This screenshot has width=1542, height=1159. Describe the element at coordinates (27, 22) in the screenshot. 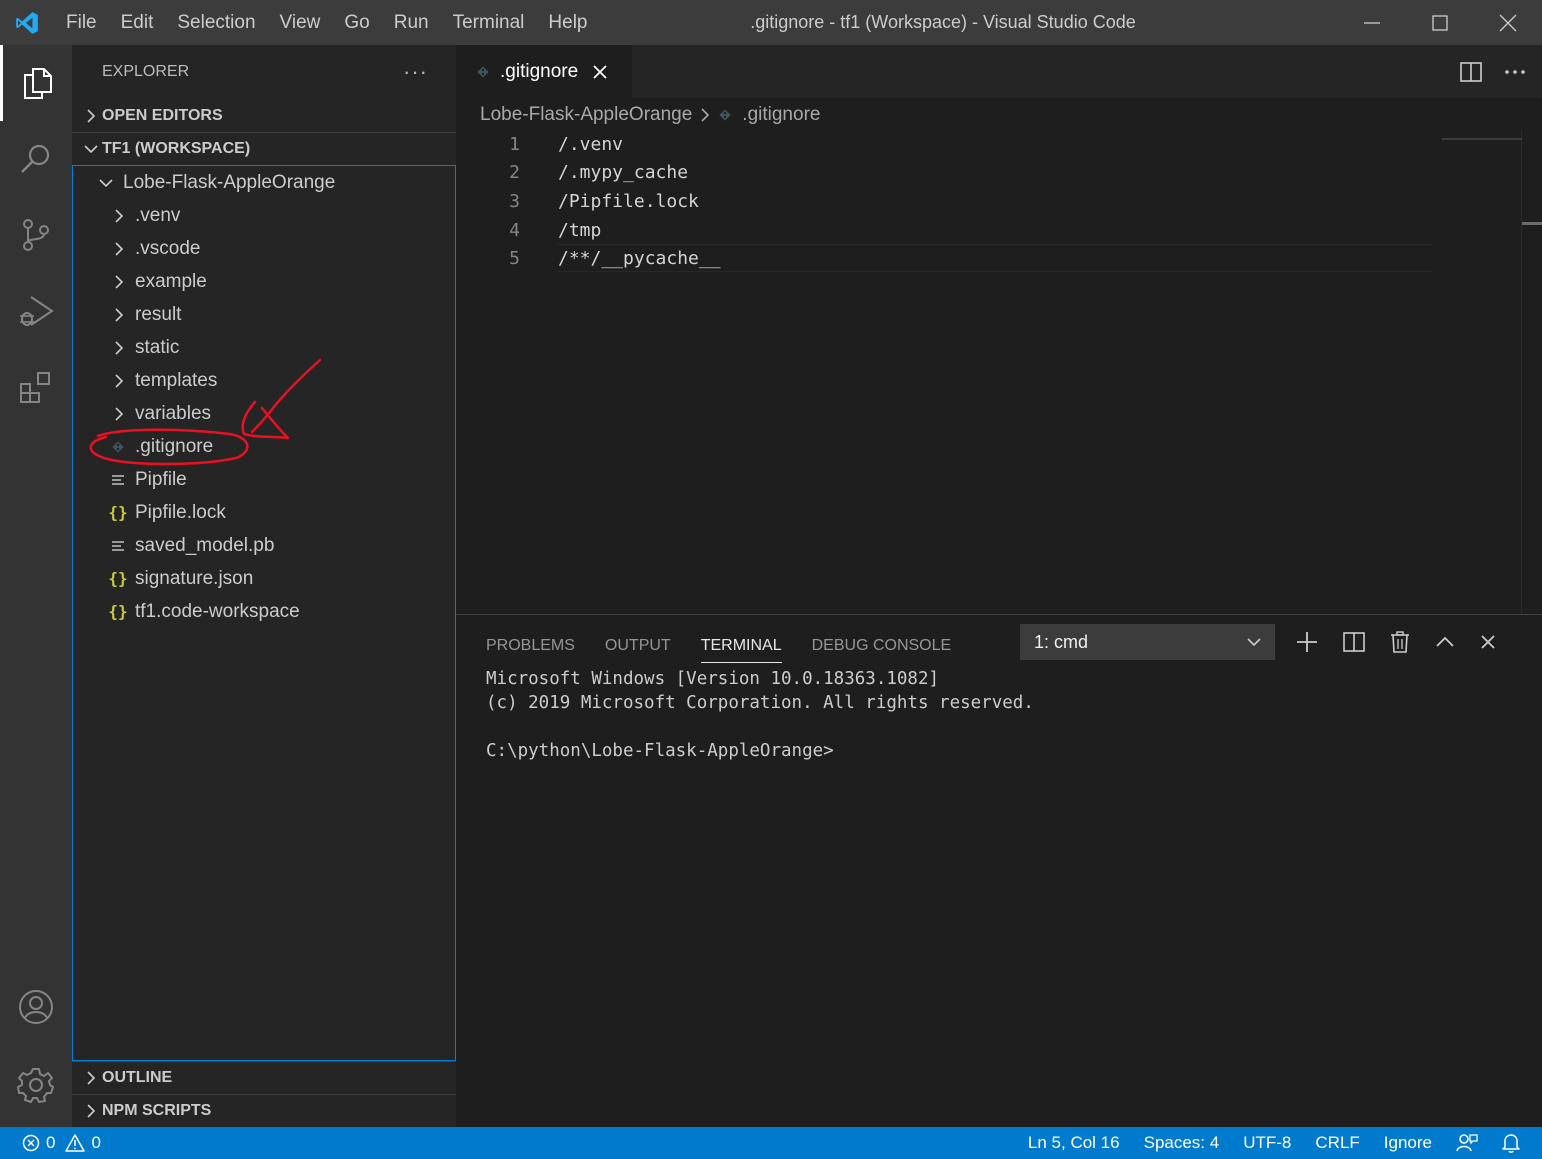

I see `vscode-logo-icon` at that location.